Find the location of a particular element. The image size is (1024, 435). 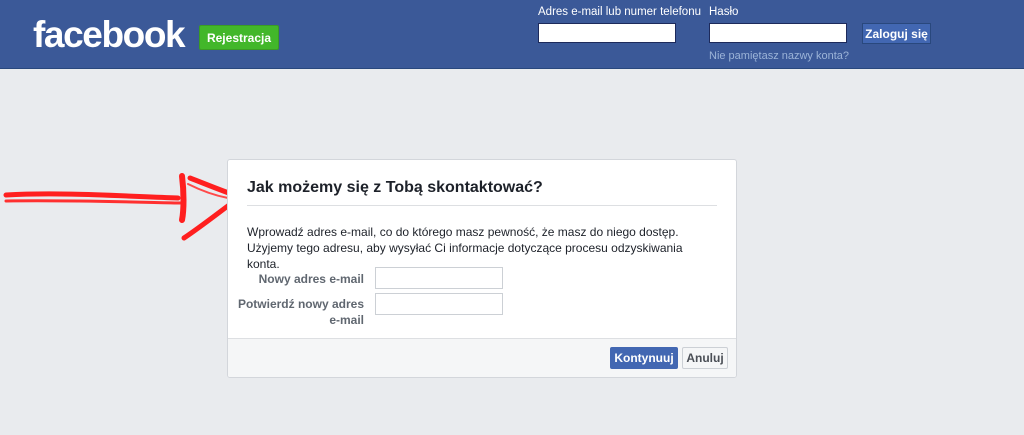

dialog-divider is located at coordinates (482, 205).